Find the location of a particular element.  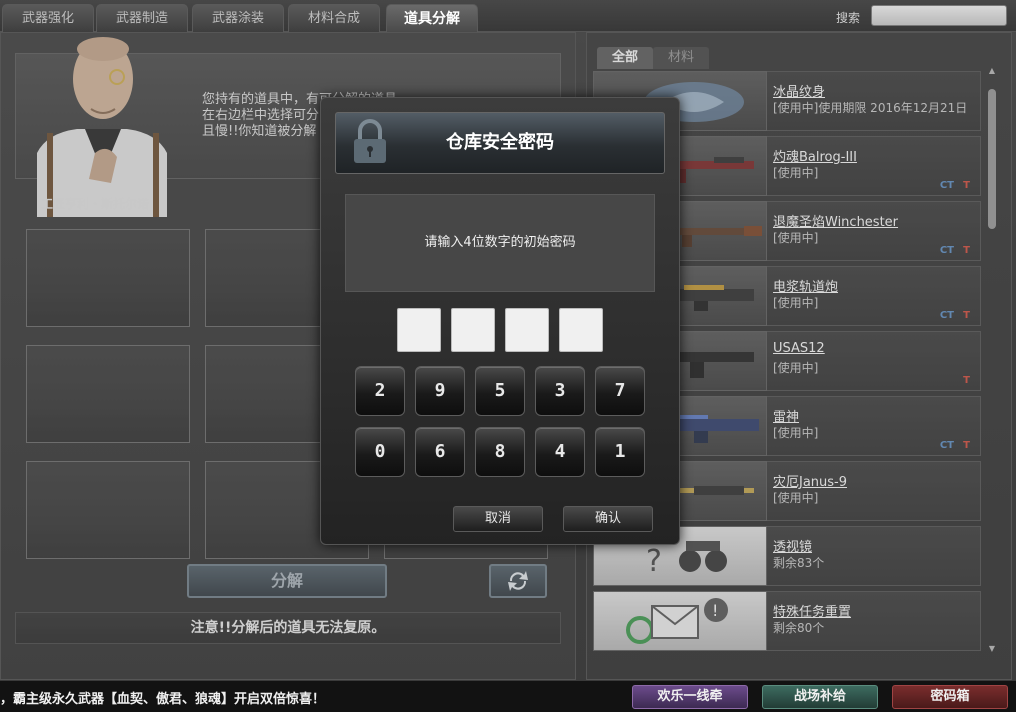

tab-bar: 武器强化 武器制造 武器涂装 材料合成 道具分解 搜索 is located at coordinates (508, 16).